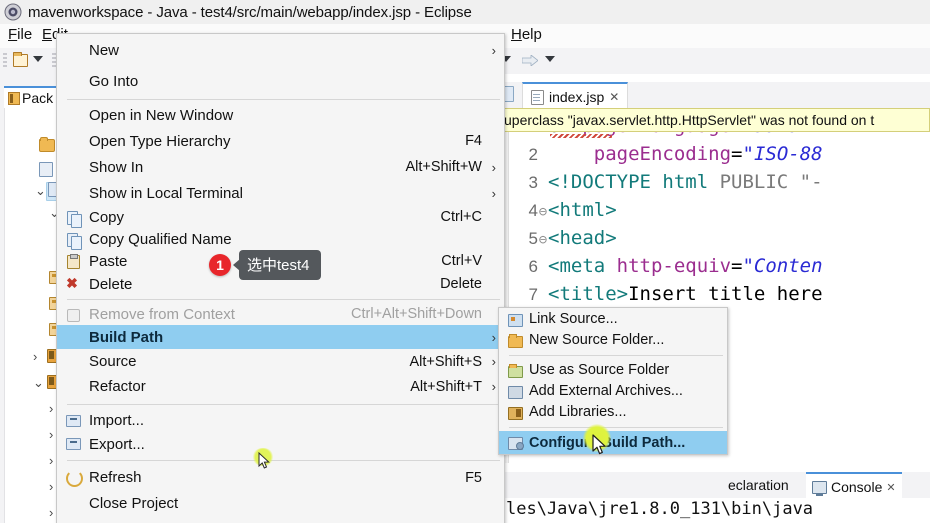 The image size is (930, 523). Describe the element at coordinates (526, 34) in the screenshot. I see `menu-help: Help` at that location.